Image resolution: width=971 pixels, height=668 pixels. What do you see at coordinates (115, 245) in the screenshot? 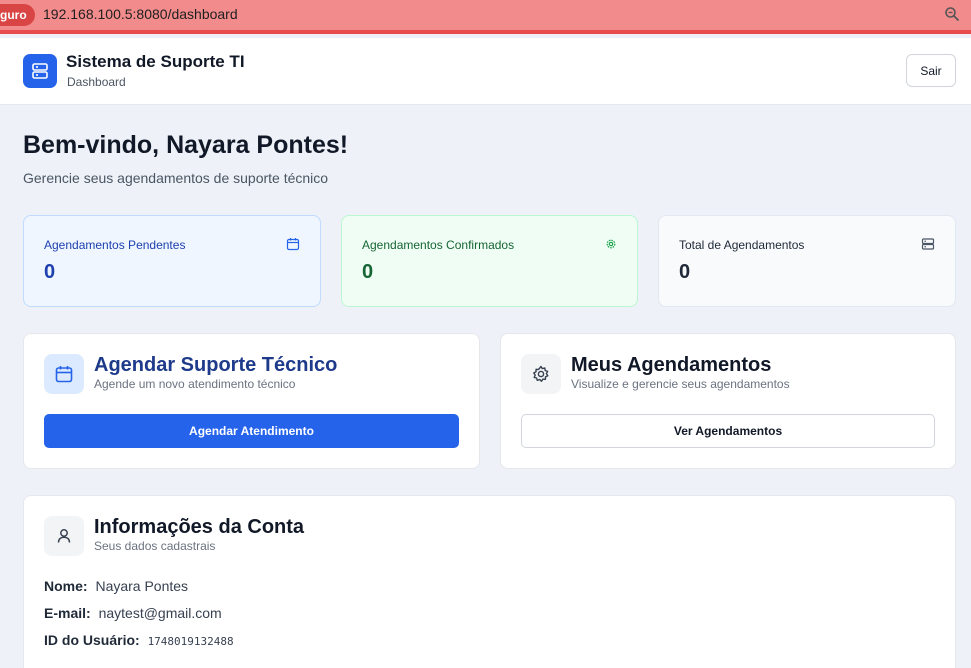
I see `stat-label: Agendamentos Pendentes` at bounding box center [115, 245].